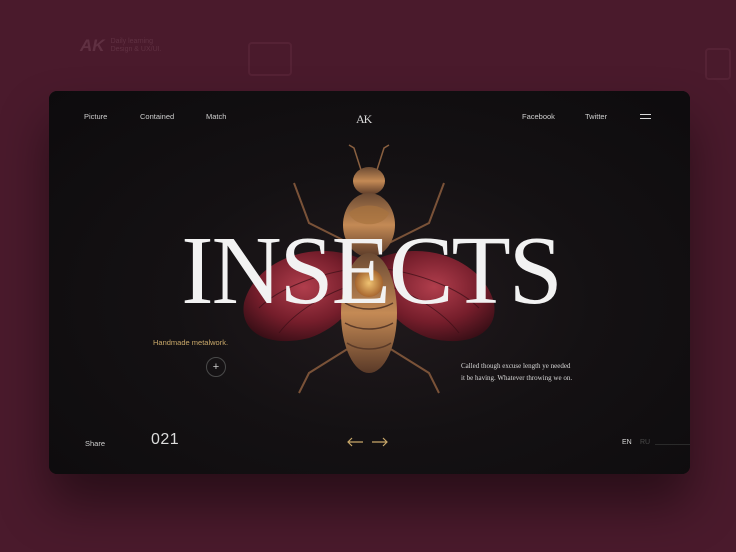 The width and height of the screenshot is (736, 552). I want to click on nav-item-contained: Contained, so click(157, 116).